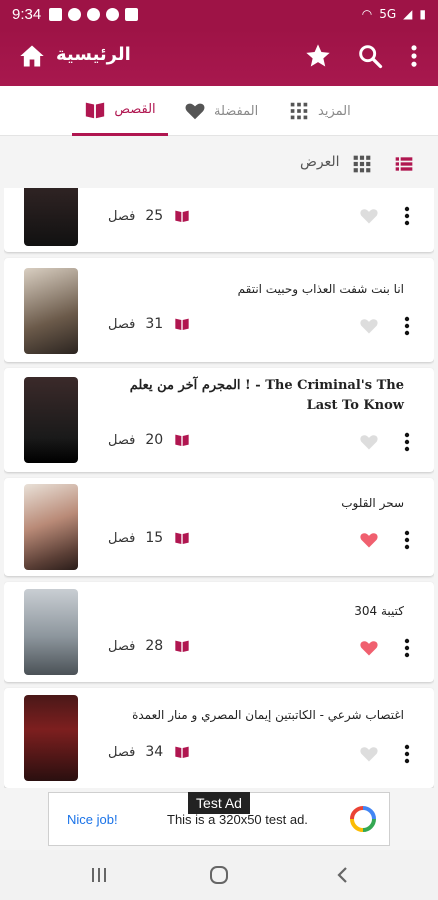 This screenshot has width=438, height=900. I want to click on chapter-count: فصل 25, so click(149, 216).